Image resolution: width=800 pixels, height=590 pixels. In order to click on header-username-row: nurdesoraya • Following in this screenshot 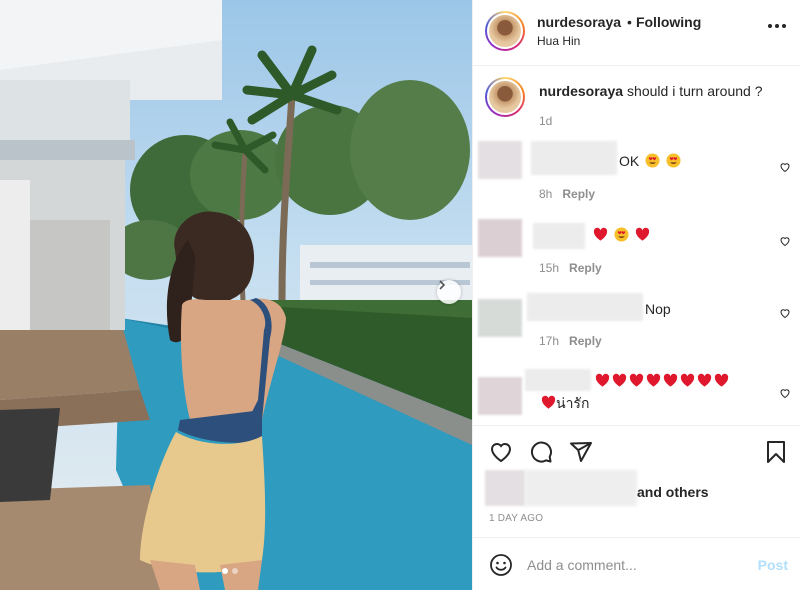, I will do `click(619, 22)`.